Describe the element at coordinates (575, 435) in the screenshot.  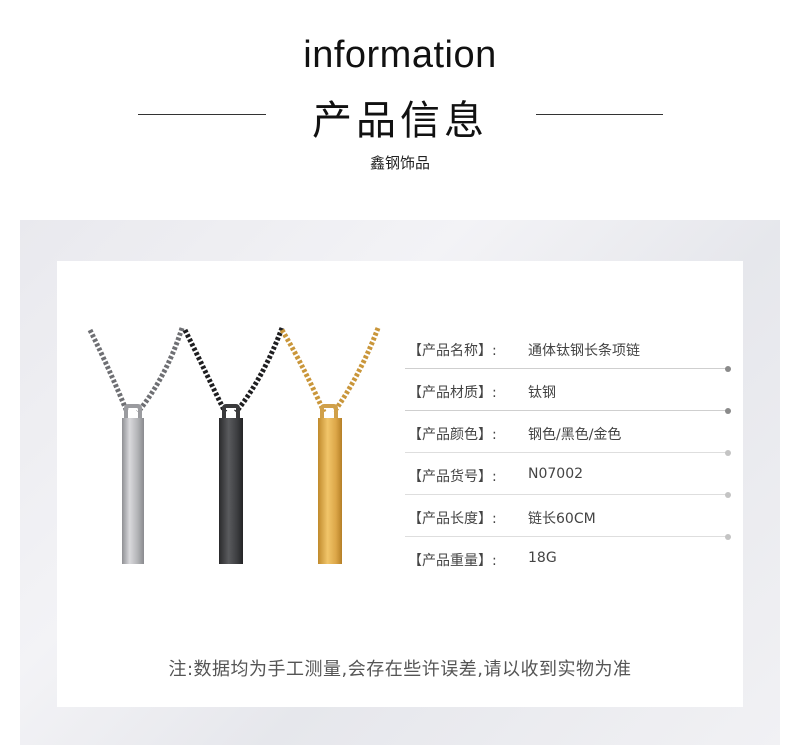
I see `spec-value: 钢色/黑色/金色` at that location.